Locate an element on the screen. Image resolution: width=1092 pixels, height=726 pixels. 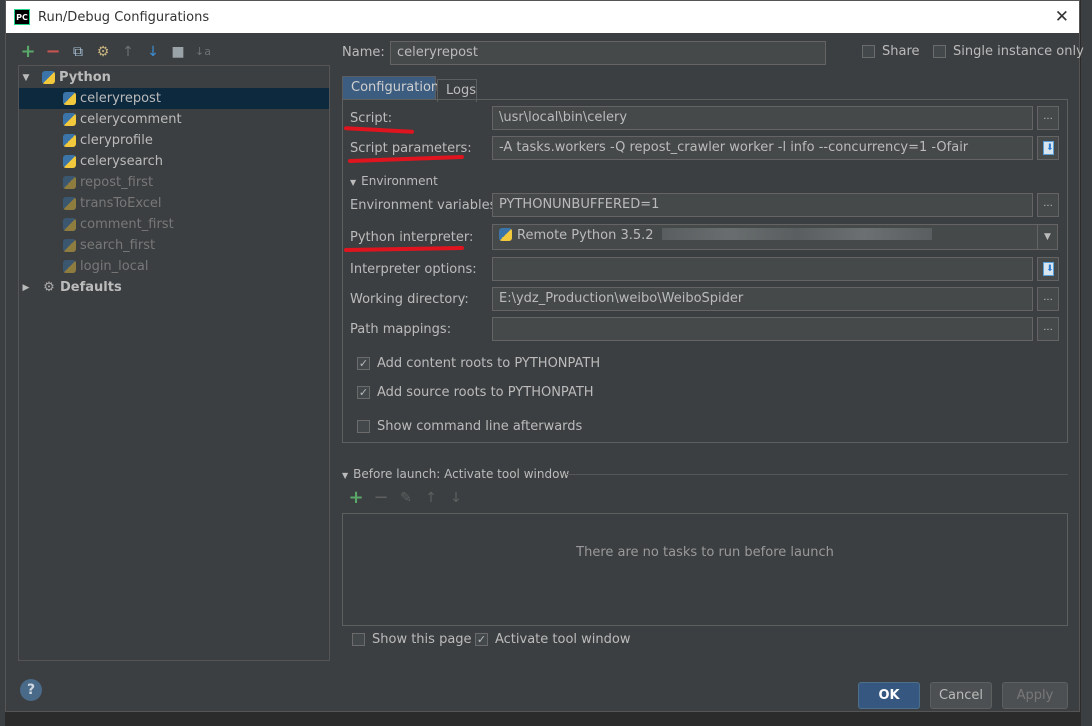
apply-button: Apply is located at coordinates (1035, 695).